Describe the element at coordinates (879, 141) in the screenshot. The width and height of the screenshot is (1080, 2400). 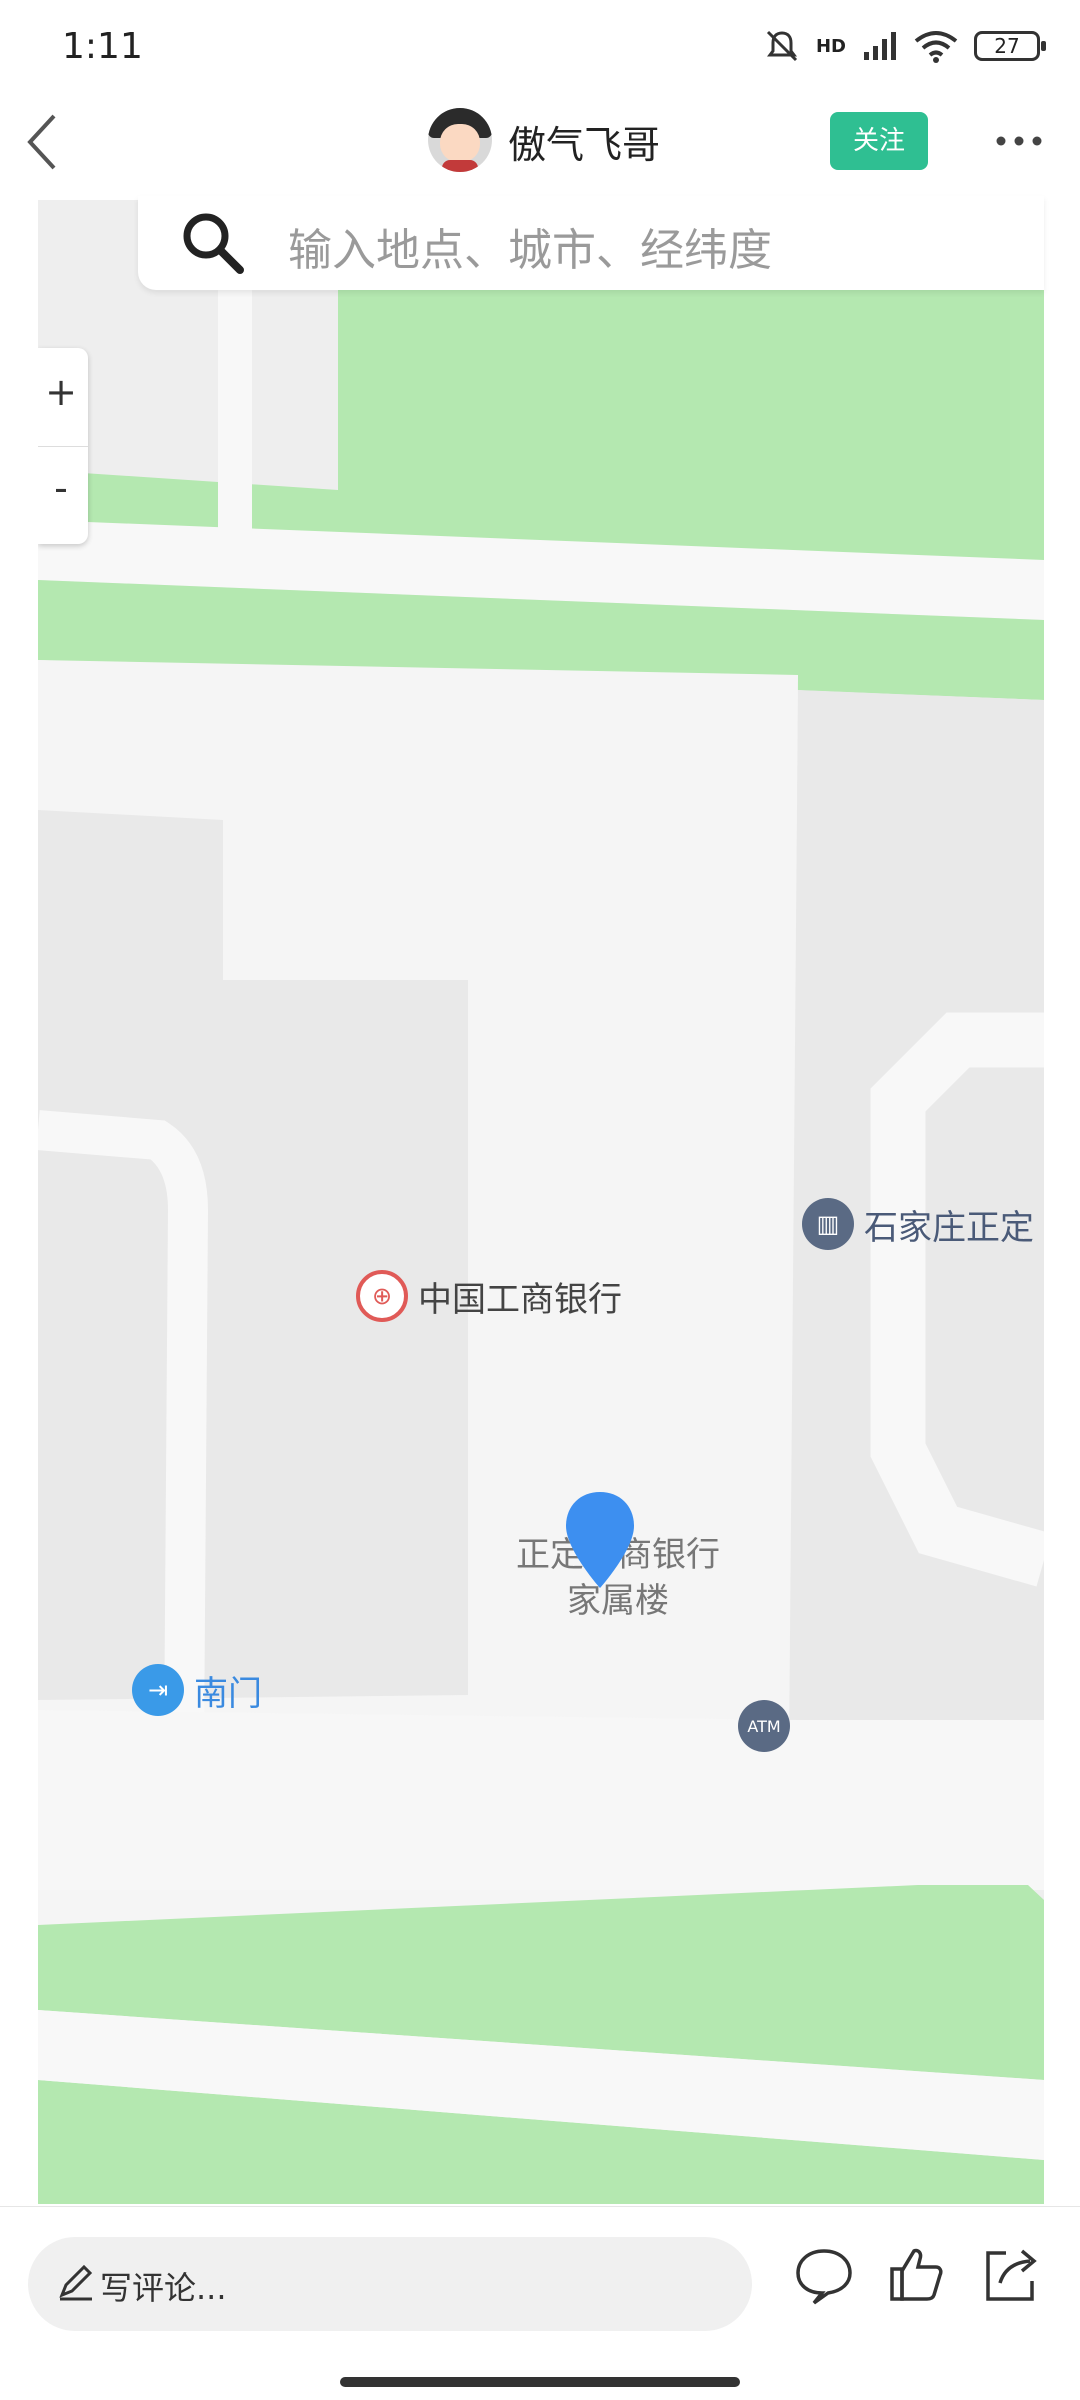
I see `follow-button: 关注` at that location.